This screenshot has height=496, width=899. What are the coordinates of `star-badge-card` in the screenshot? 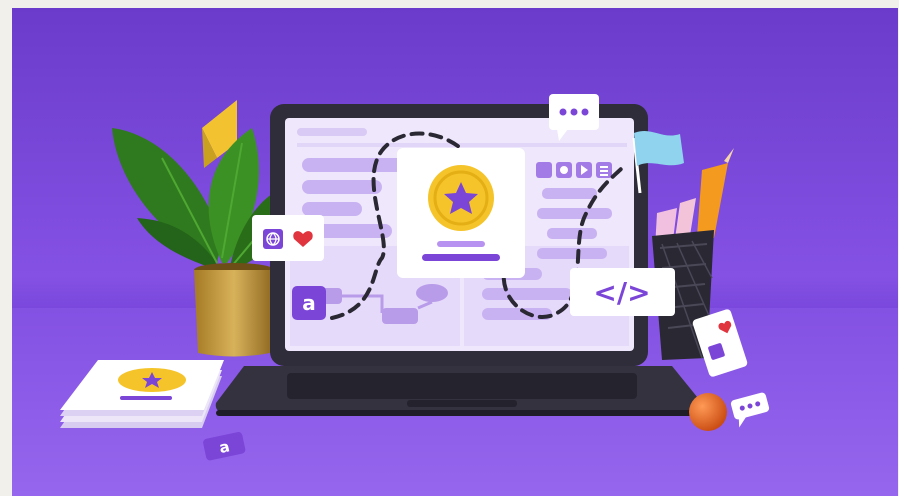 It's located at (461, 213).